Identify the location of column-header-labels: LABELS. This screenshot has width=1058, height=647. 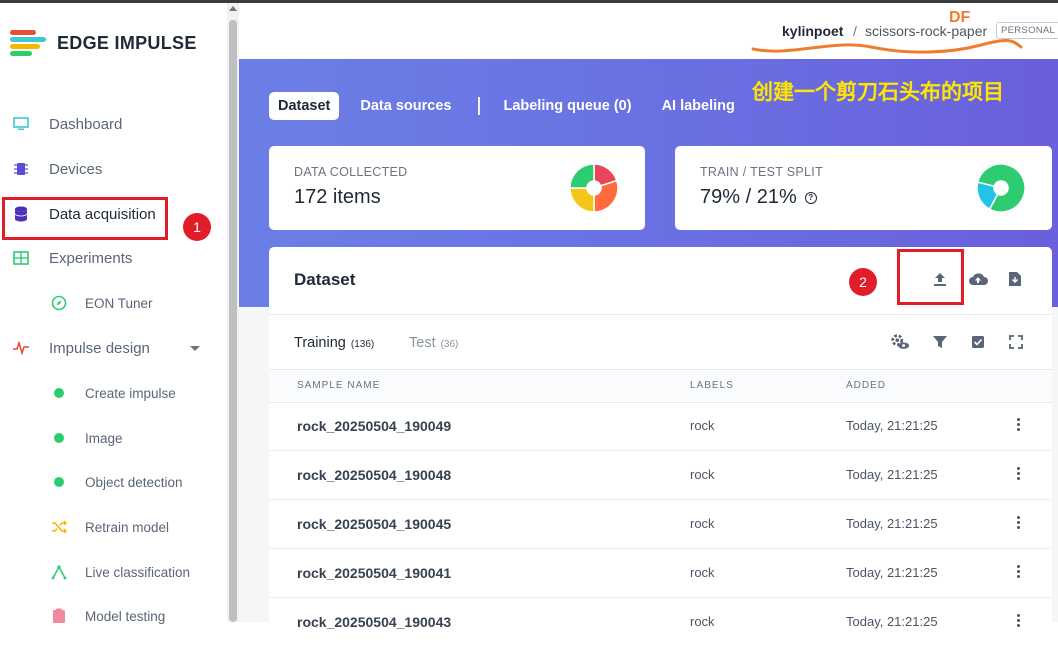
(712, 385).